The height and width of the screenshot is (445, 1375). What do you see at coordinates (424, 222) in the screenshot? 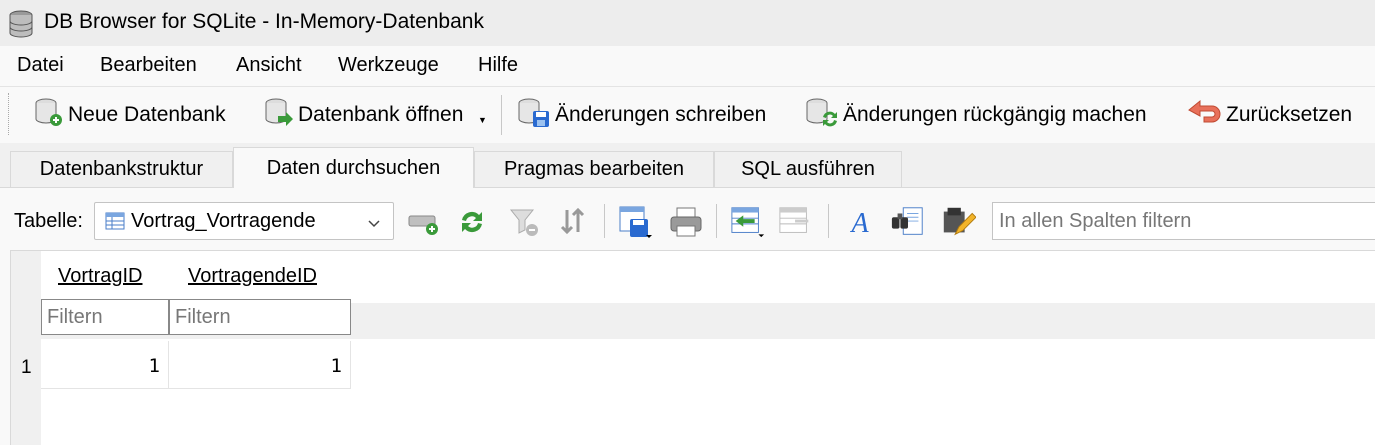
I see `new-record-icon` at bounding box center [424, 222].